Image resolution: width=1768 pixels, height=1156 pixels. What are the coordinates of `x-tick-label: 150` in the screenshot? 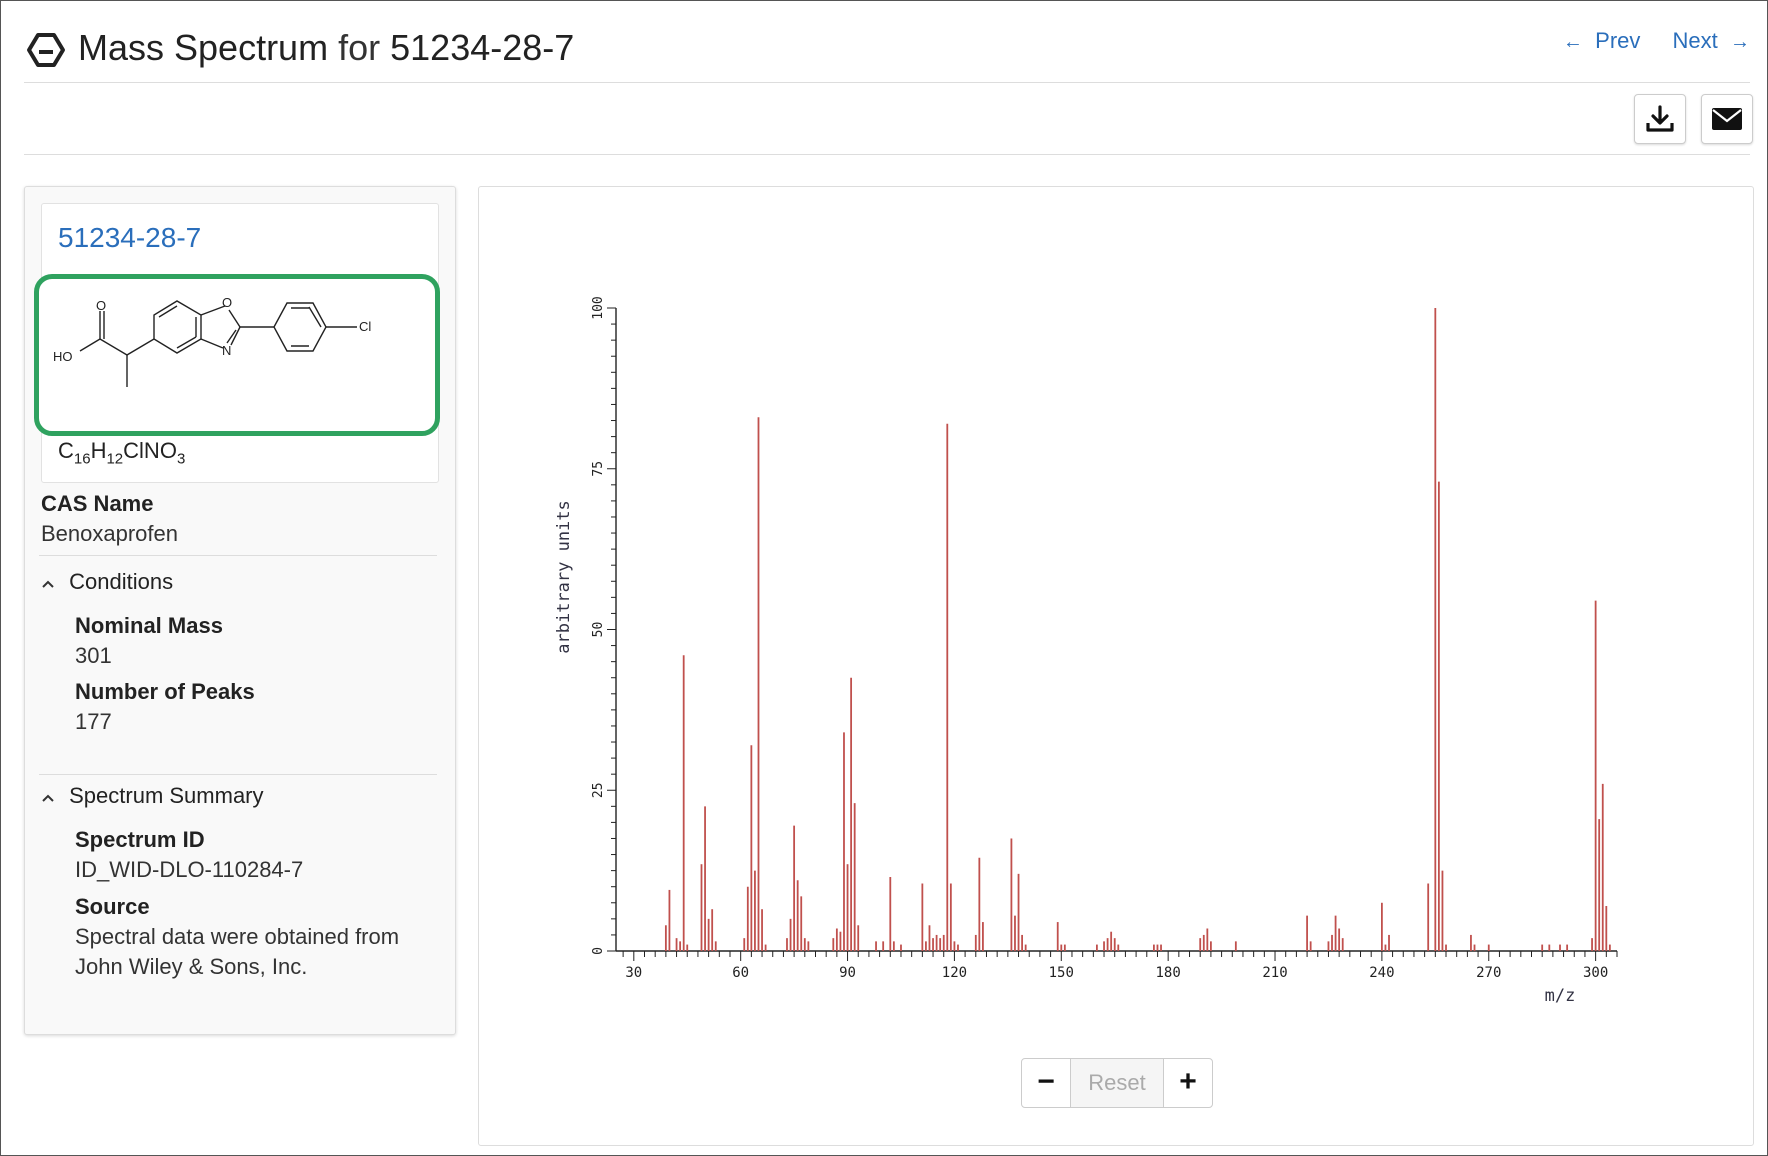 It's located at (1061, 973).